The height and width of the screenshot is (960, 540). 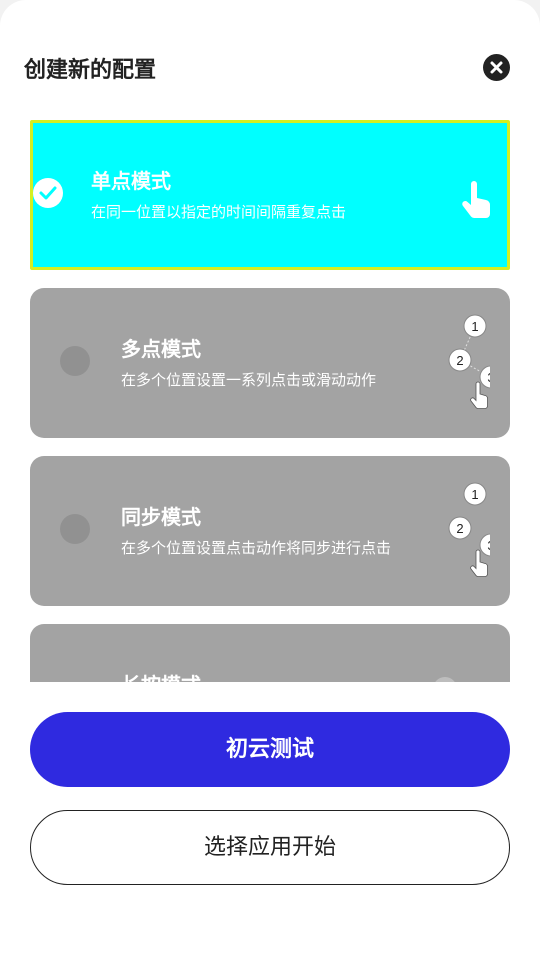 What do you see at coordinates (469, 529) in the screenshot?
I see `sync-point-hand-icon: 1 2 3` at bounding box center [469, 529].